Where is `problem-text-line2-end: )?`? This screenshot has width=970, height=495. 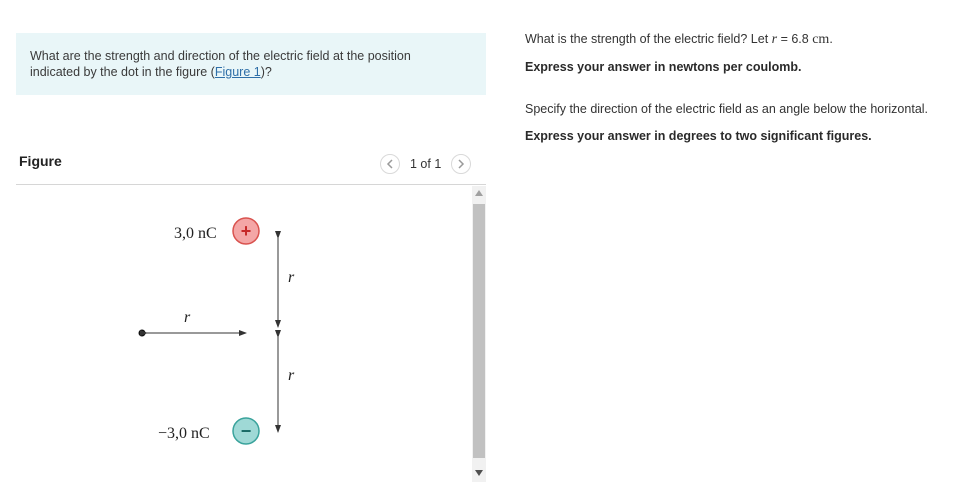
problem-text-line2-end: )? is located at coordinates (266, 72).